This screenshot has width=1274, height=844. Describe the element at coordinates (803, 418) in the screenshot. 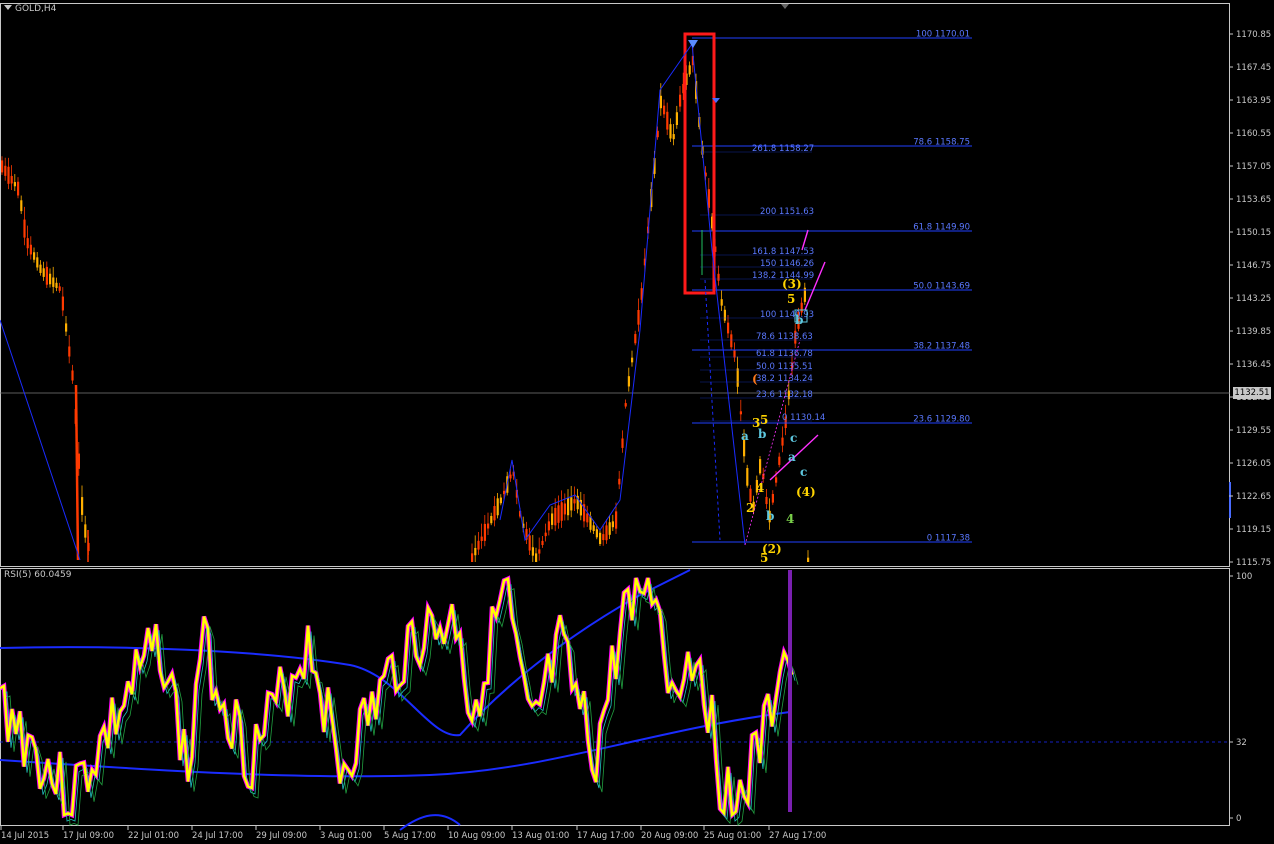

I see `fib-ext-label: 0 1130.14` at that location.